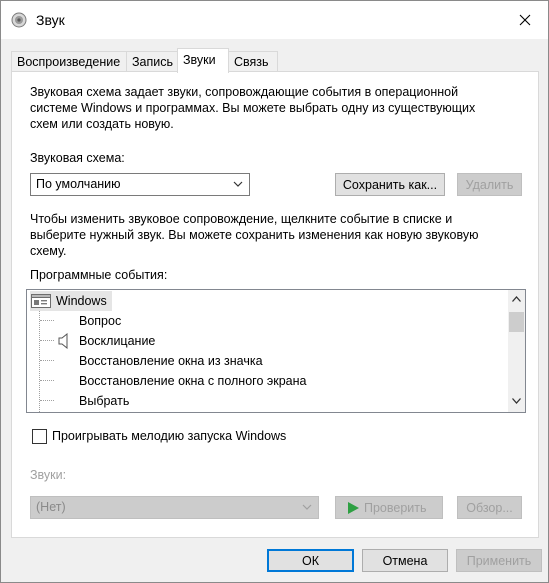 This screenshot has height=583, width=549. I want to click on apply-button: Применить, so click(499, 560).